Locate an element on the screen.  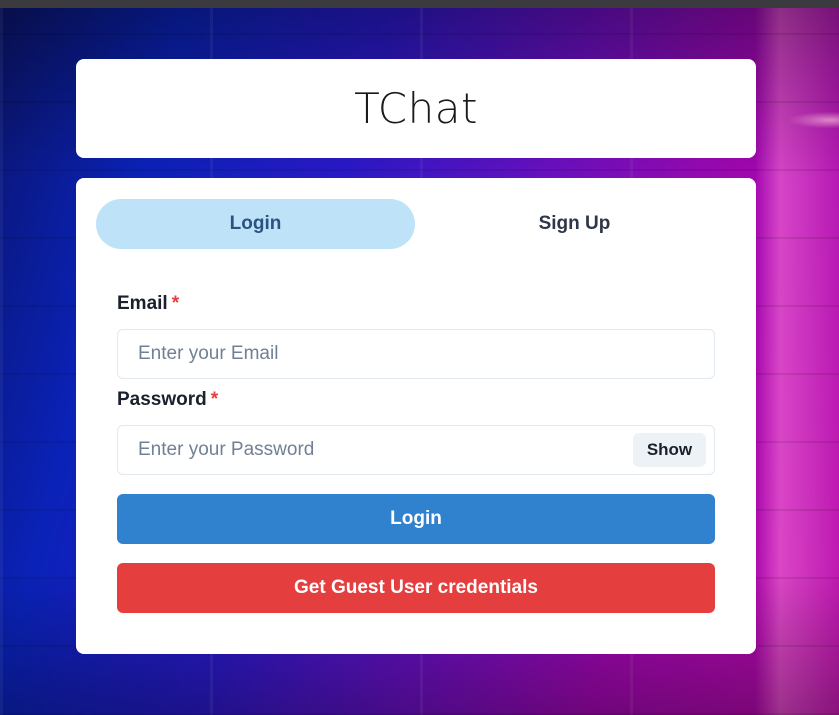
email-input is located at coordinates (416, 354).